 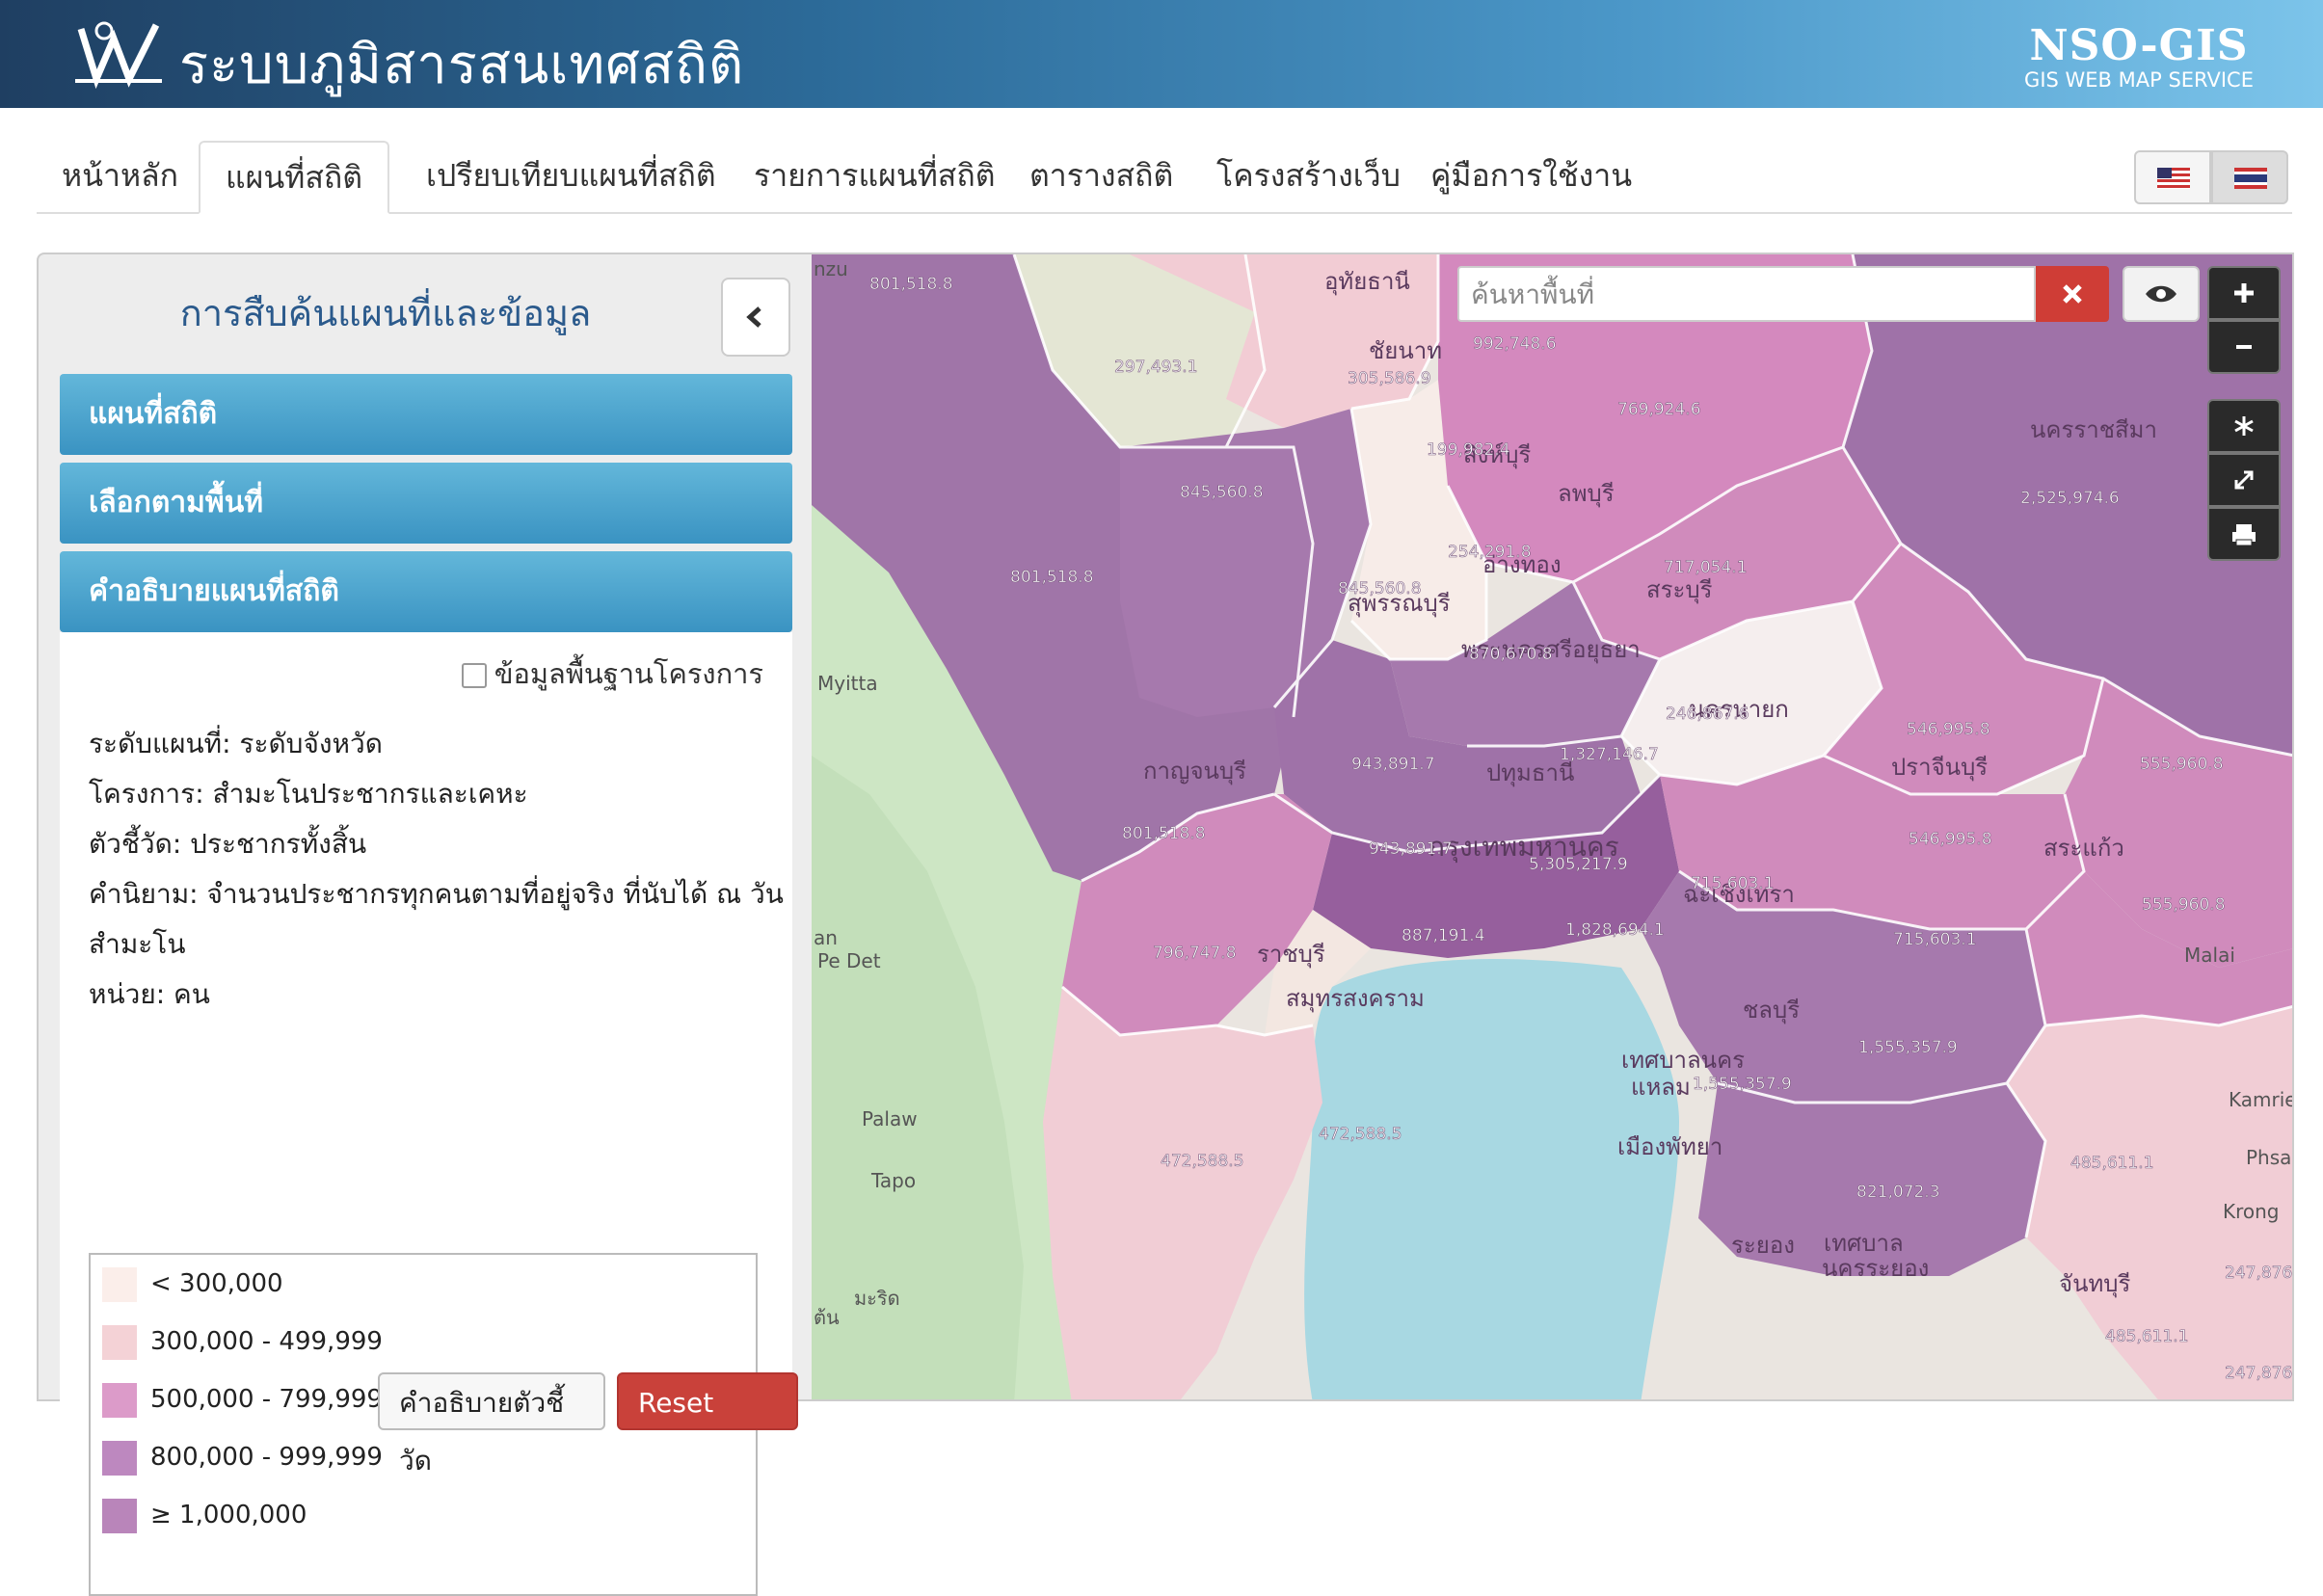 What do you see at coordinates (571, 176) in the screenshot?
I see `tab-compare-maps: เปรียบเทียบแผนที่สถิติ` at bounding box center [571, 176].